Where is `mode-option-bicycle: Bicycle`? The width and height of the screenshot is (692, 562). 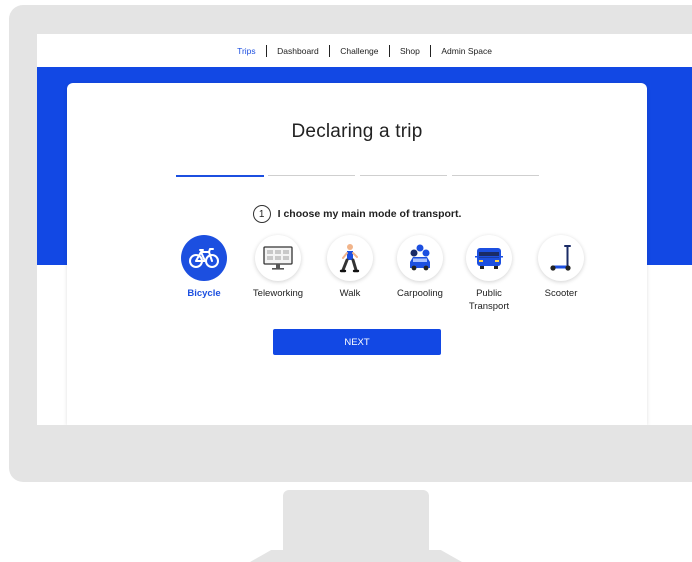
mode-option-bicycle: Bicycle is located at coordinates (204, 267).